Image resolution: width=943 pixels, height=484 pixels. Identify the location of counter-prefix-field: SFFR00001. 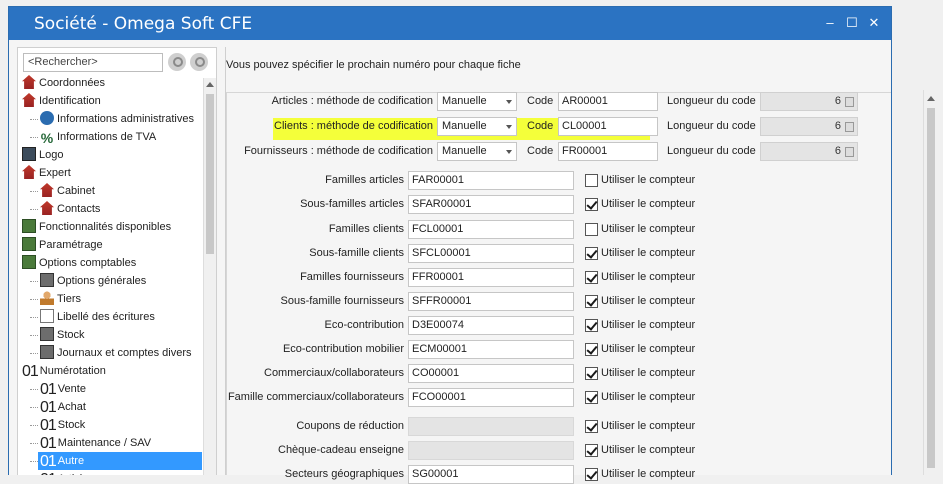
(491, 301).